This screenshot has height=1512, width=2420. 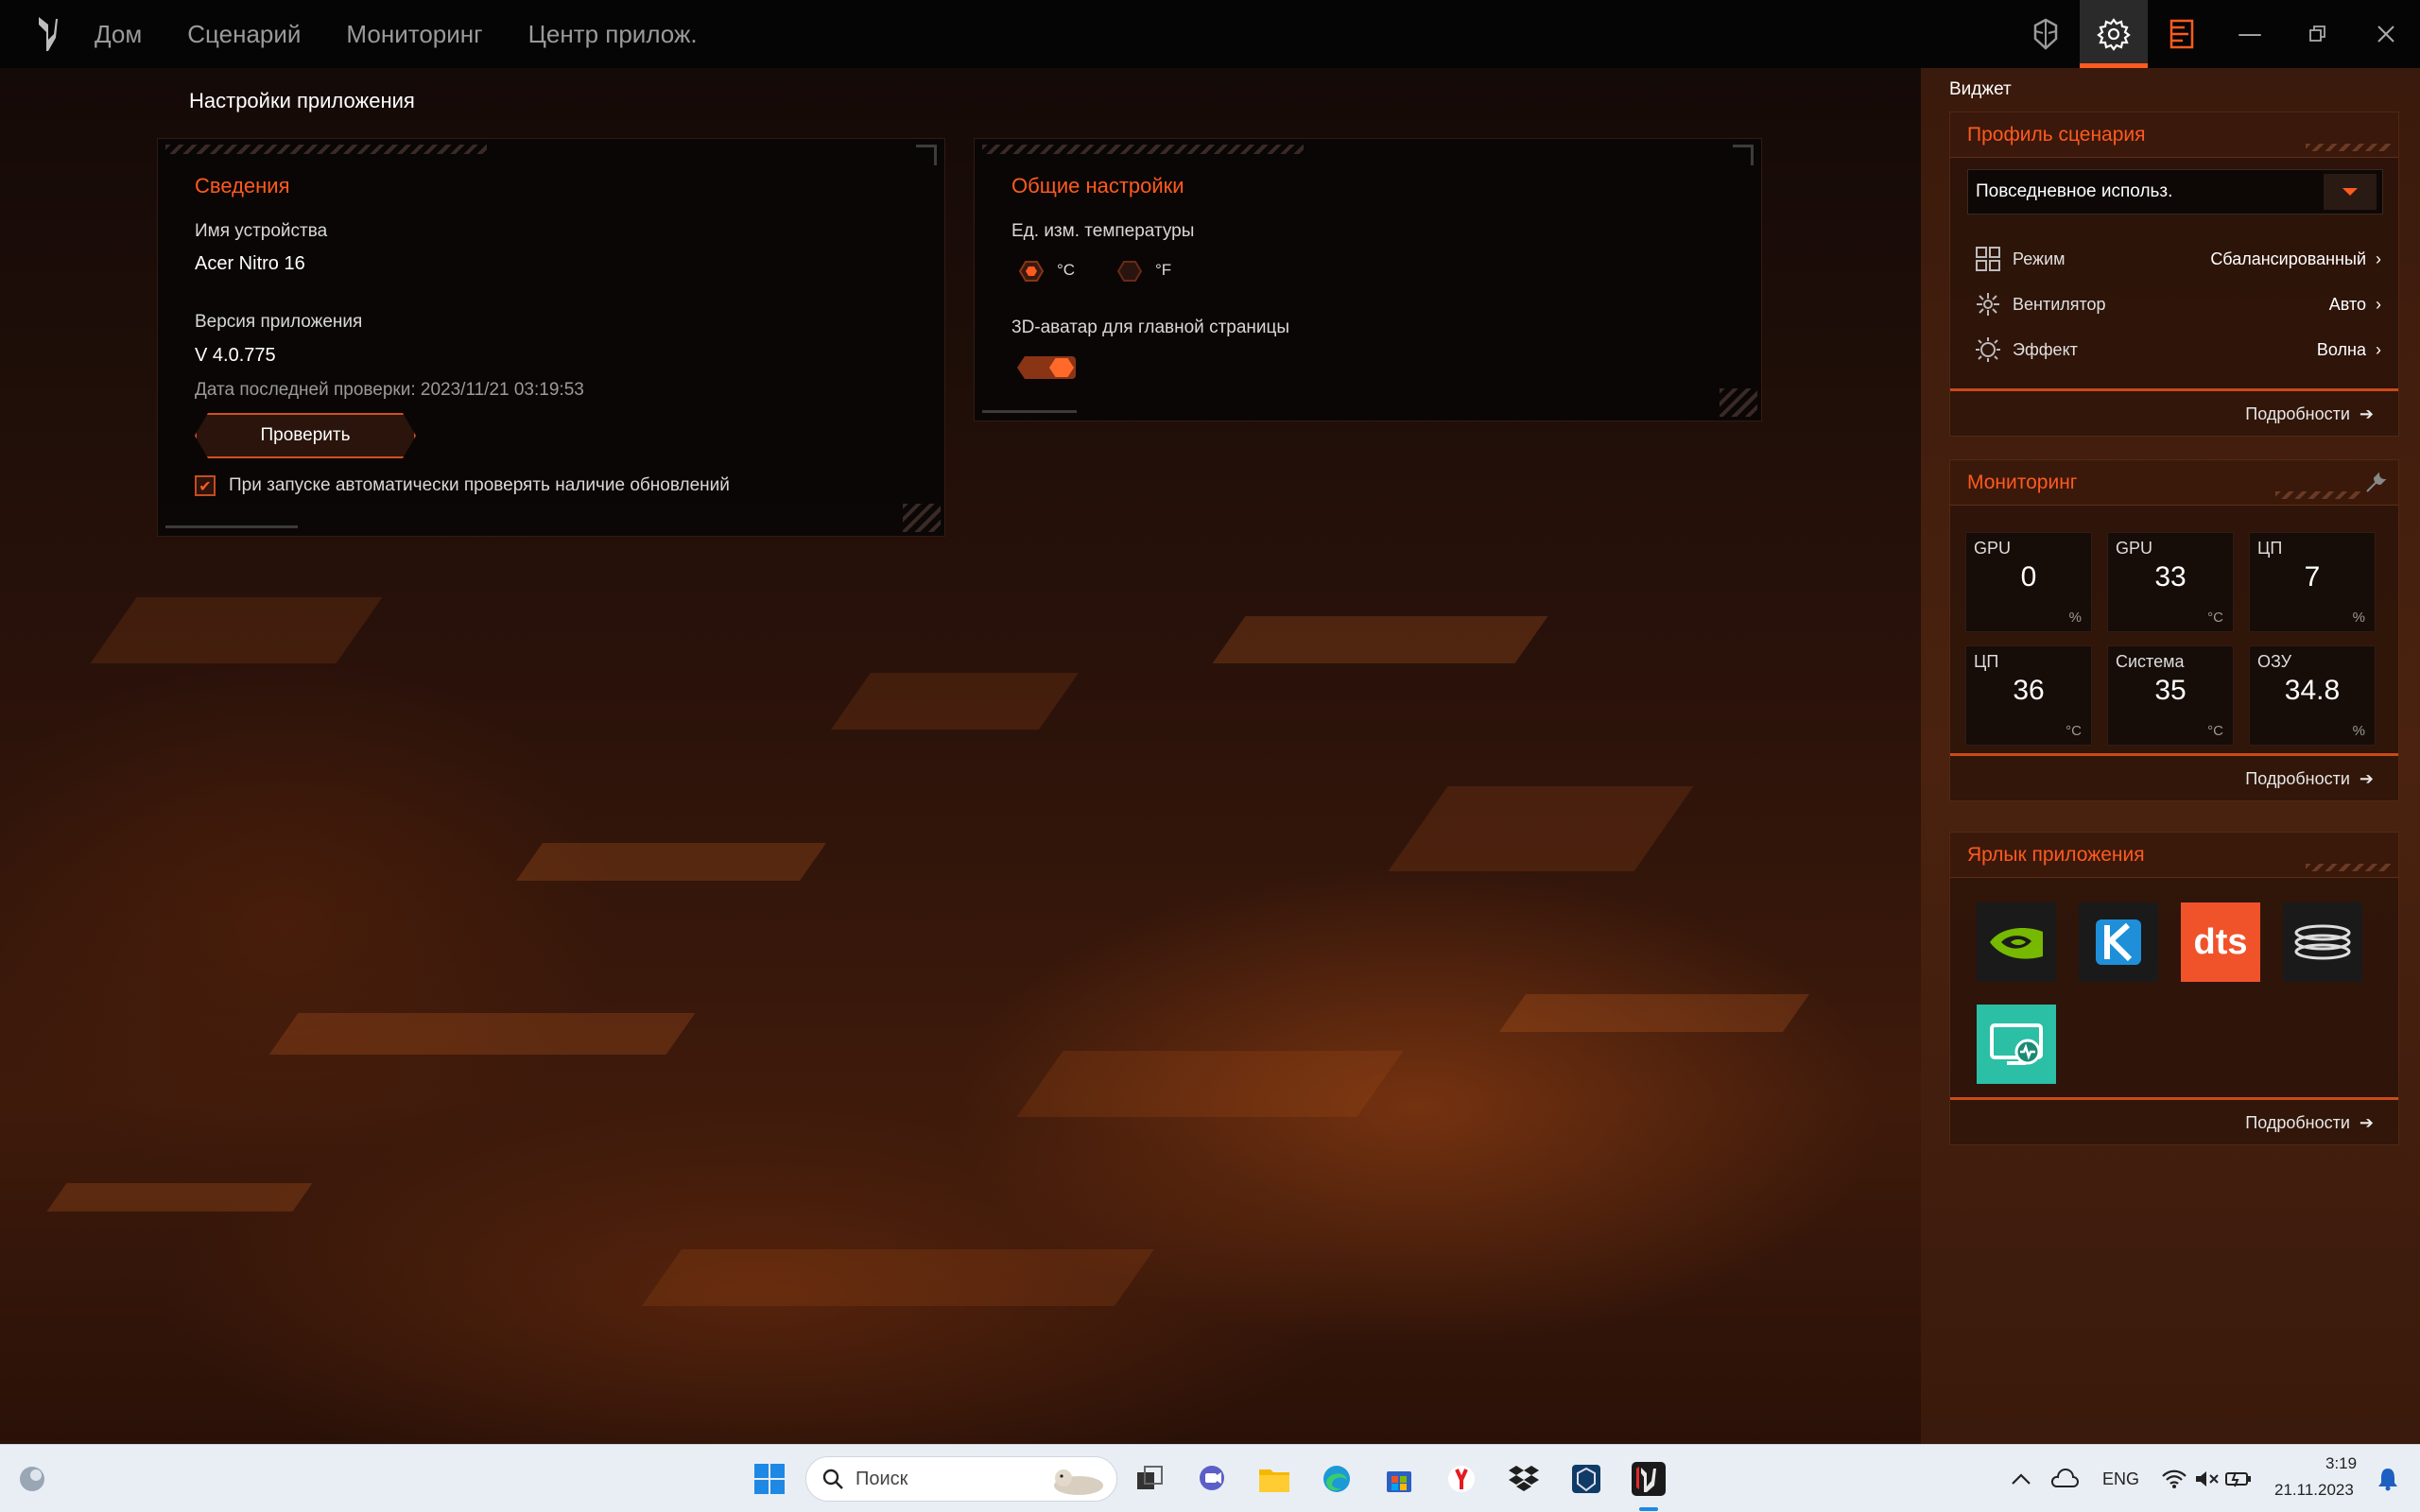 I want to click on search-placeholder: Поиск, so click(x=882, y=1478).